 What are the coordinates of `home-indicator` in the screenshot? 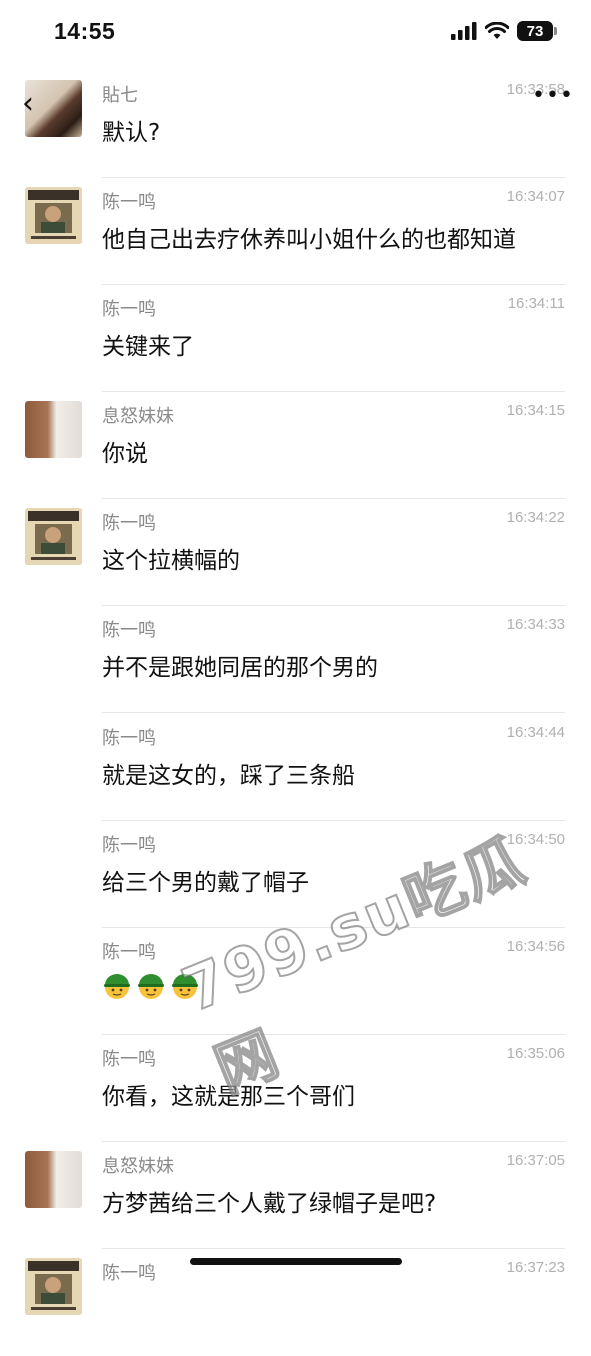 It's located at (296, 1261).